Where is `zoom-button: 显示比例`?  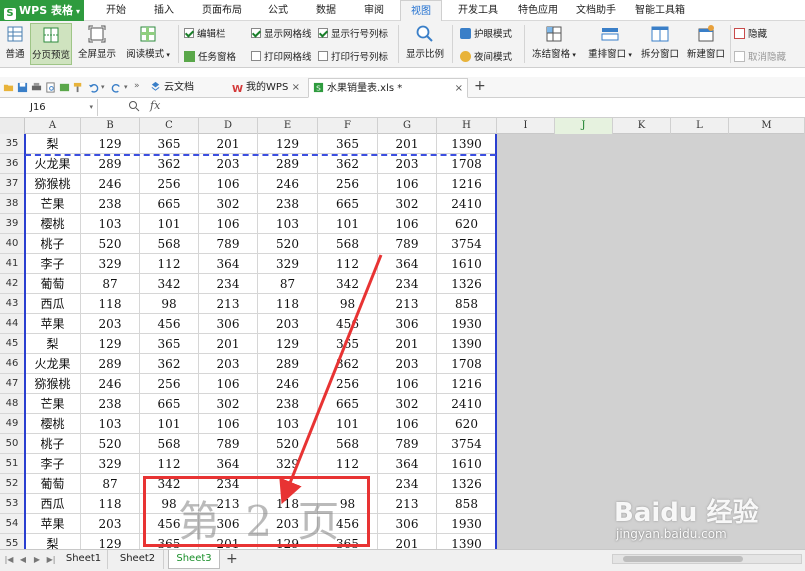 zoom-button: 显示比例 is located at coordinates (425, 44).